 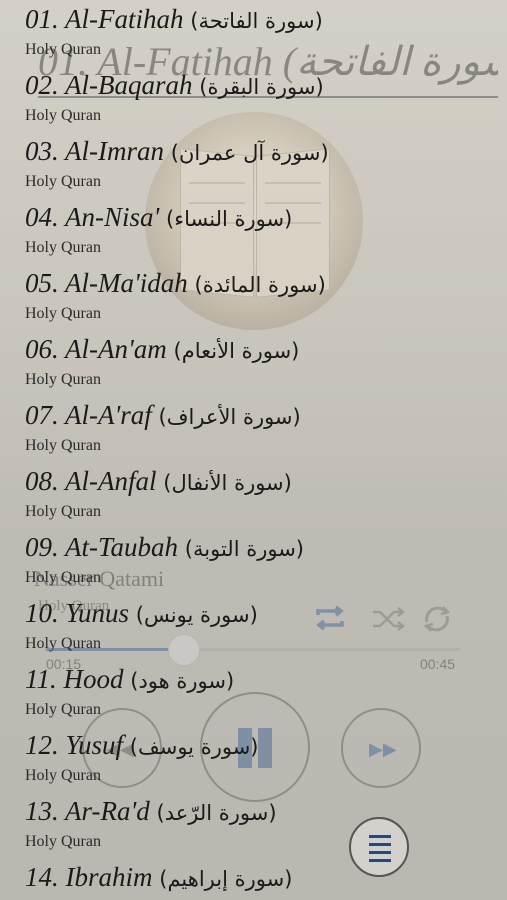 I want to click on surah-title: 12. Yusuf (سورة يوسف), so click(x=142, y=745).